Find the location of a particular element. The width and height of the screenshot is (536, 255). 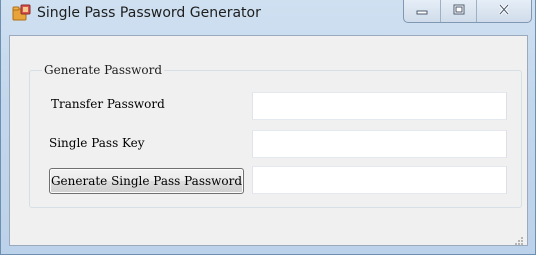

minimize-icon is located at coordinates (422, 11).